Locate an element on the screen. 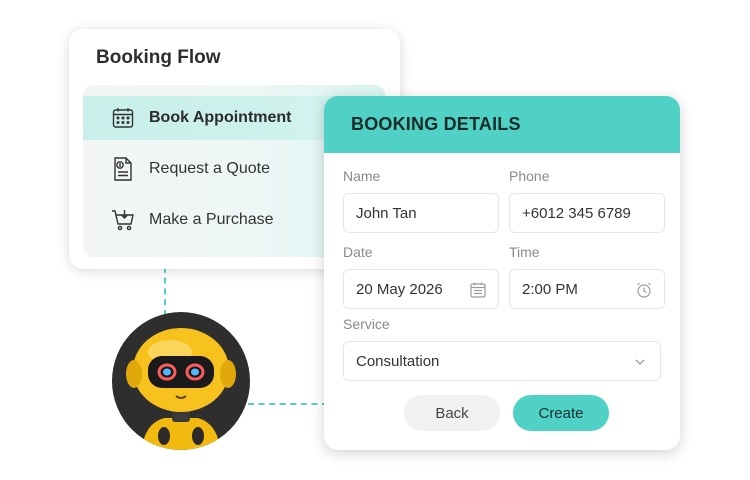  invoice-icon is located at coordinates (123, 169).